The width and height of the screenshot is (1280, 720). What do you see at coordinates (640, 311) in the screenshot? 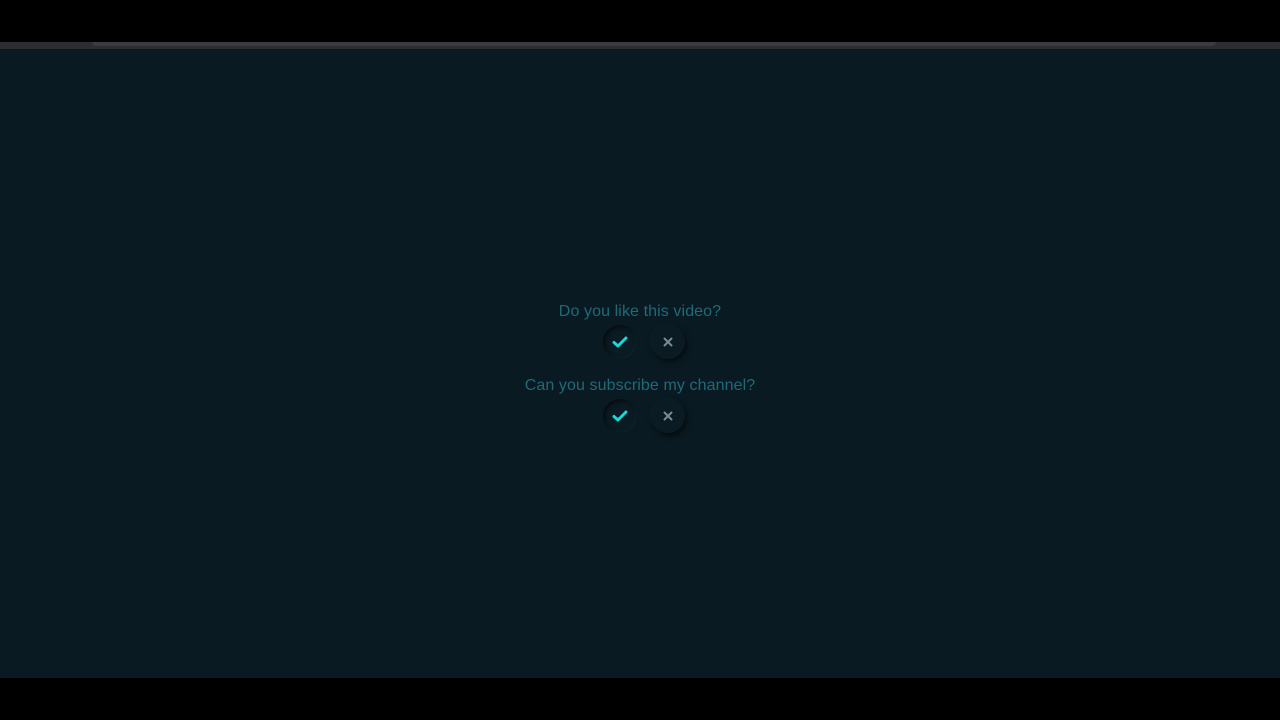
I see `question-1-label: Do you like this video?` at bounding box center [640, 311].